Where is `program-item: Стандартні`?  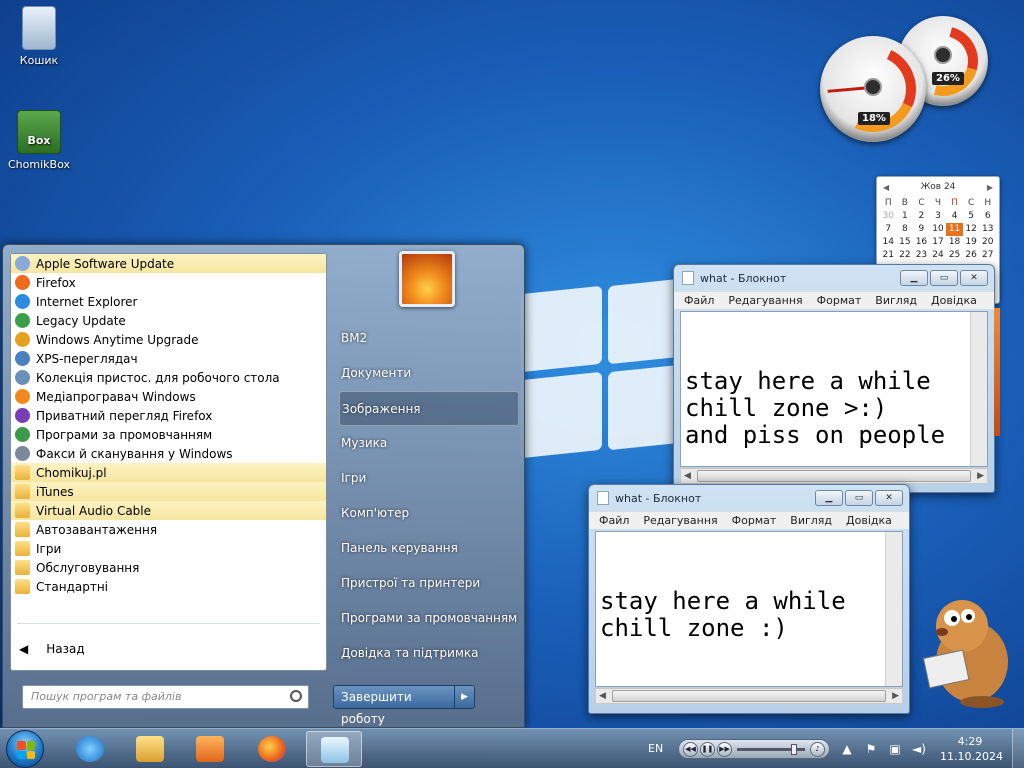
program-item: Стандартні is located at coordinates (168, 586).